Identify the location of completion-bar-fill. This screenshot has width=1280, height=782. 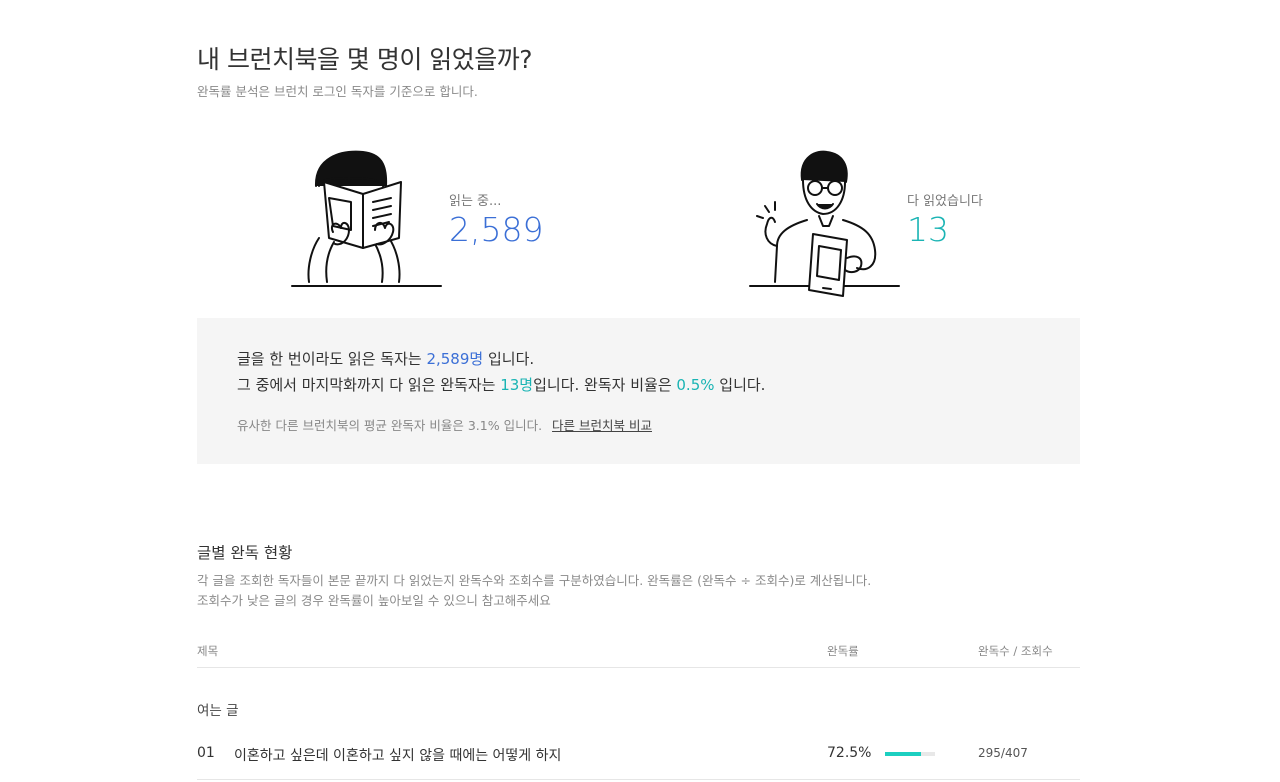
(903, 754).